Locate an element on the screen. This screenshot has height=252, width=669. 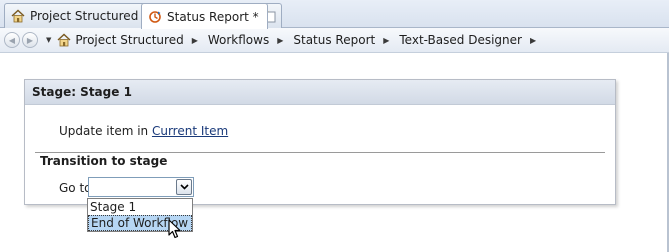
back-button: ◀ is located at coordinates (12, 40).